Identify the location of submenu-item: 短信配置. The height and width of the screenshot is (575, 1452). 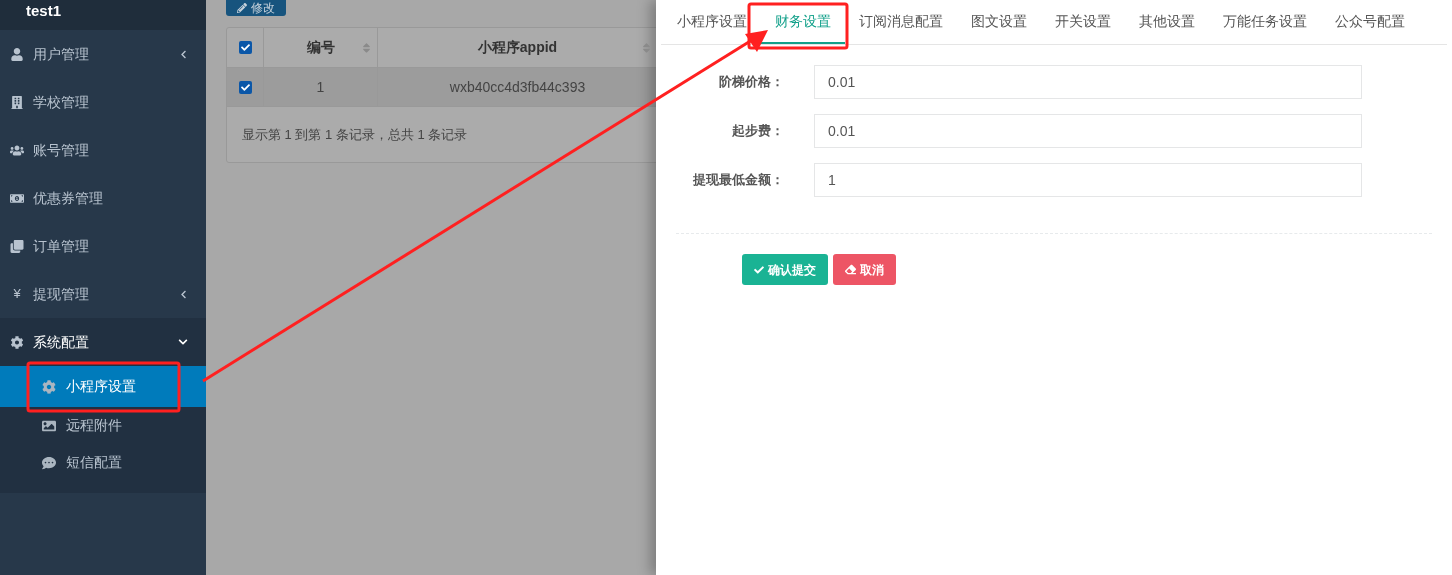
(103, 462).